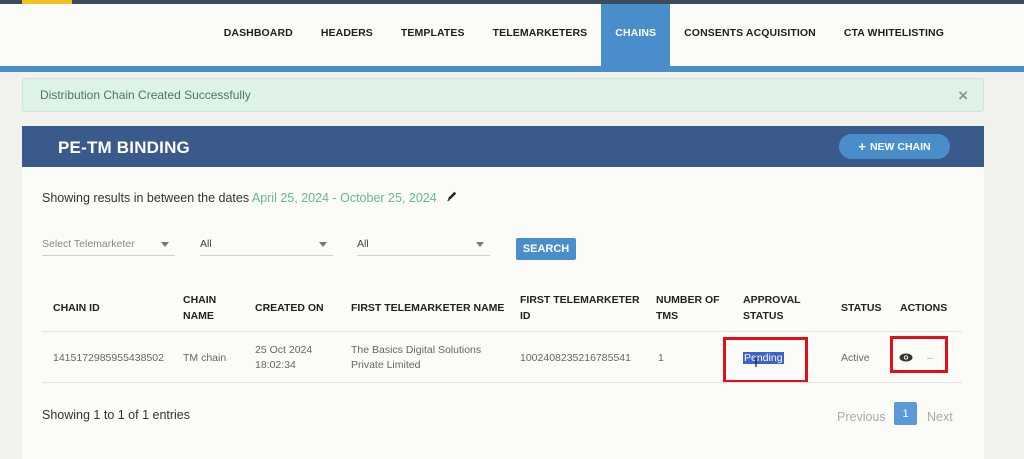 This screenshot has height=459, width=1024. What do you see at coordinates (772, 308) in the screenshot?
I see `col-header-approval-status: APPROVAL STATUS` at bounding box center [772, 308].